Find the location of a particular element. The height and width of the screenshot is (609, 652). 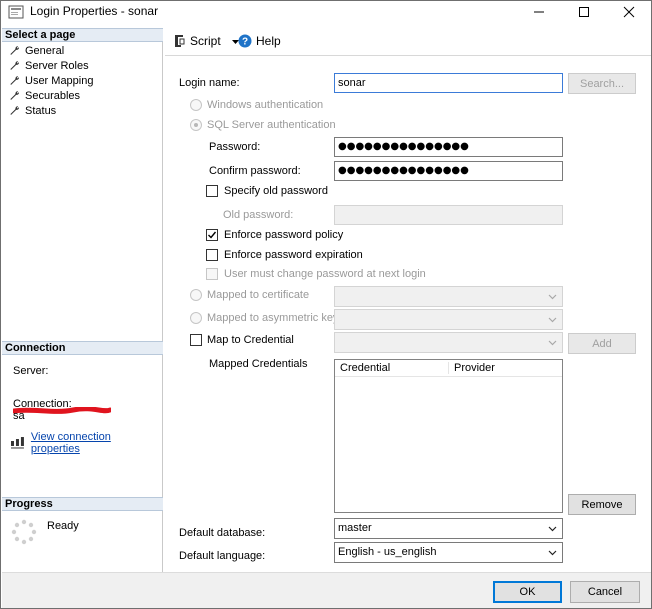

select-page-header: Select a page is located at coordinates (82, 35).